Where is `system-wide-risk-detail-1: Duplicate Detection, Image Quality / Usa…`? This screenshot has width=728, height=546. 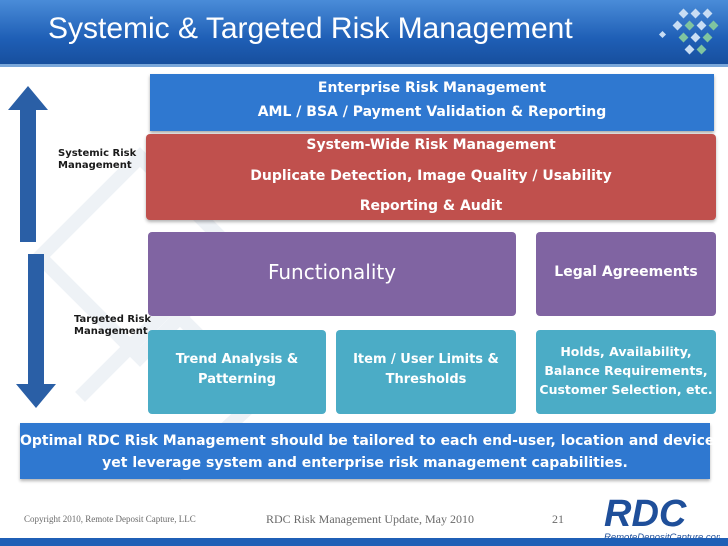
system-wide-risk-detail-1: Duplicate Detection, Image Quality / Usa… is located at coordinates (431, 176).